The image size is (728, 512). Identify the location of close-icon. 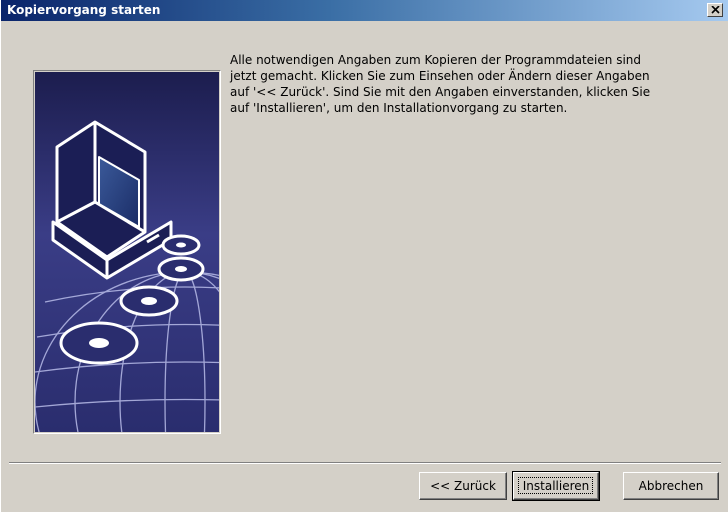
(715, 10).